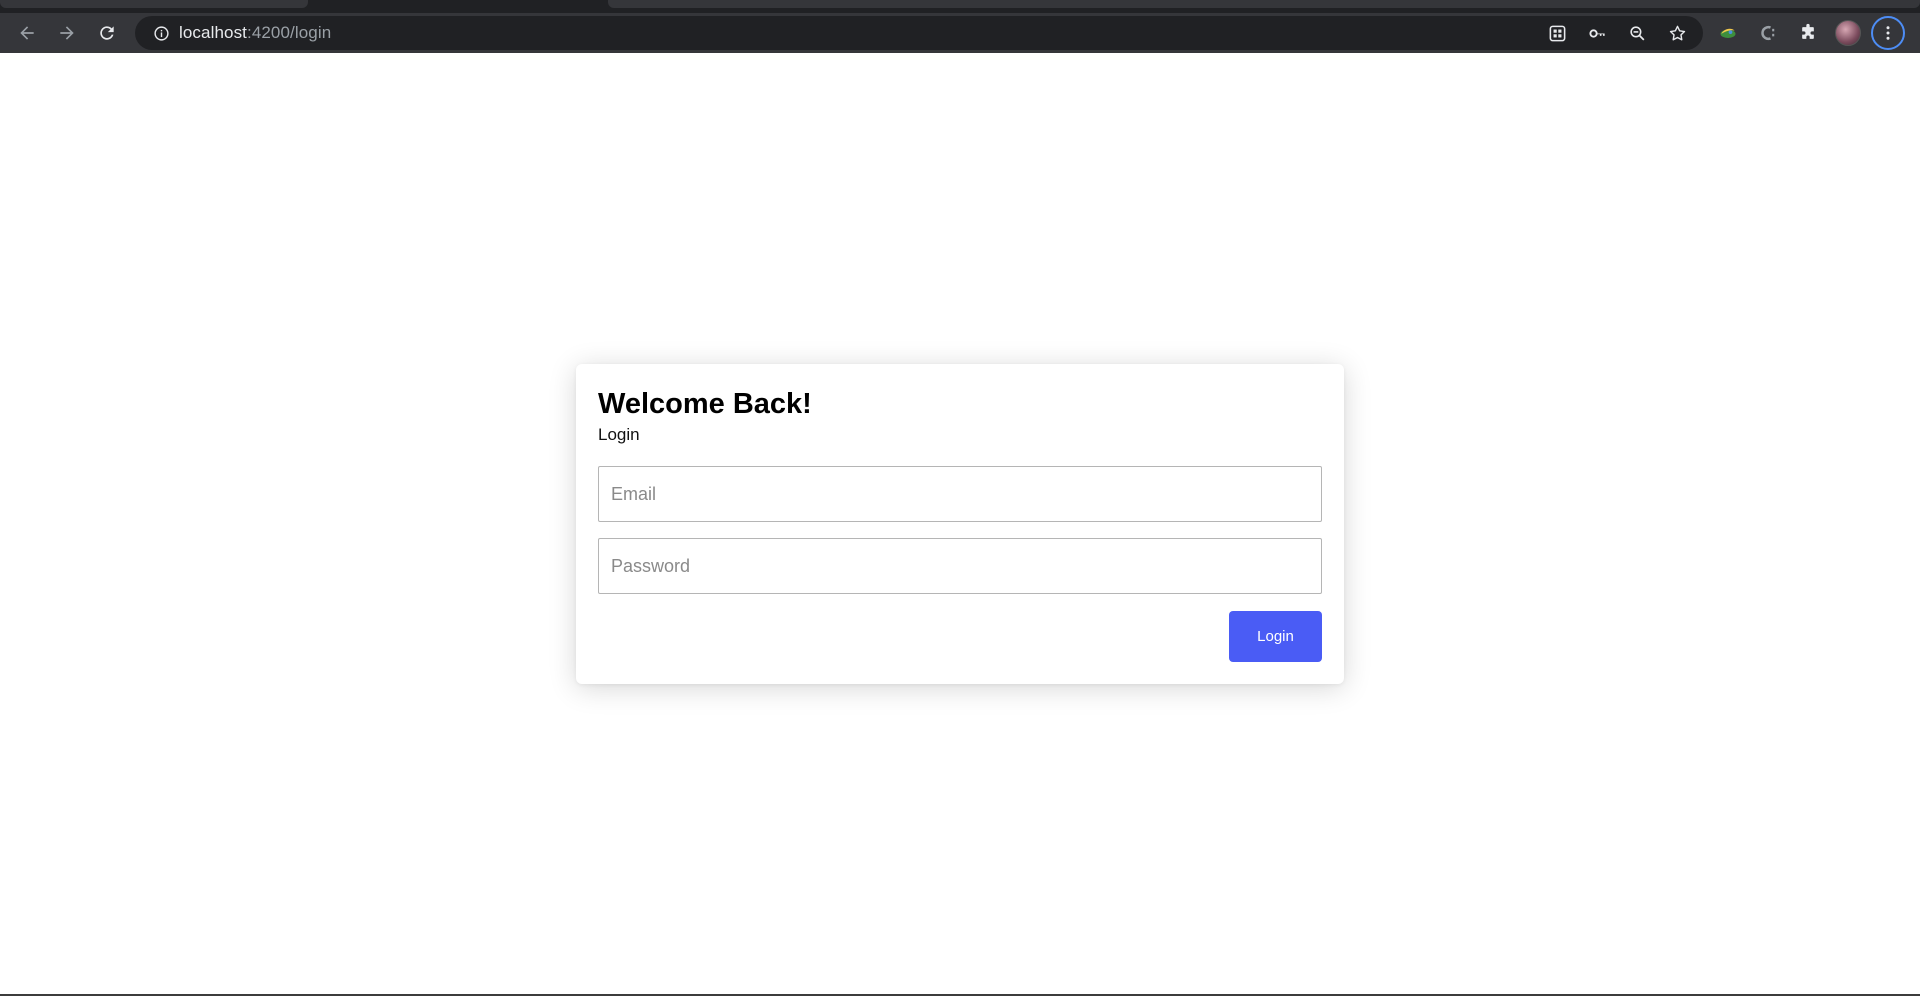 The height and width of the screenshot is (996, 1920). I want to click on back-button, so click(27, 33).